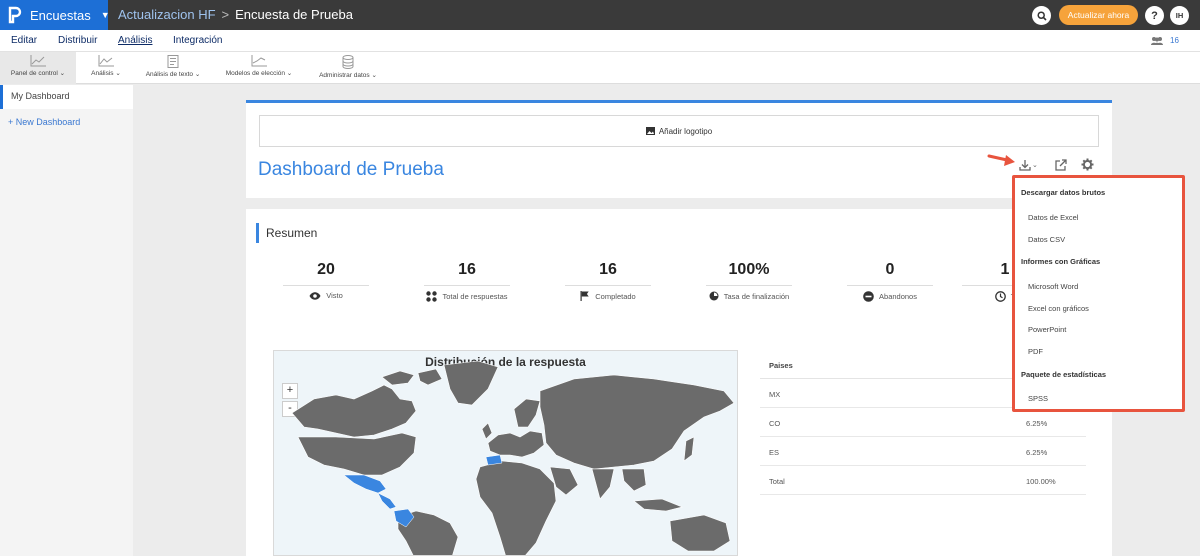 This screenshot has height=556, width=1200. I want to click on dashboard-sidebar: My Dashboard + New Dashboard, so click(66, 320).